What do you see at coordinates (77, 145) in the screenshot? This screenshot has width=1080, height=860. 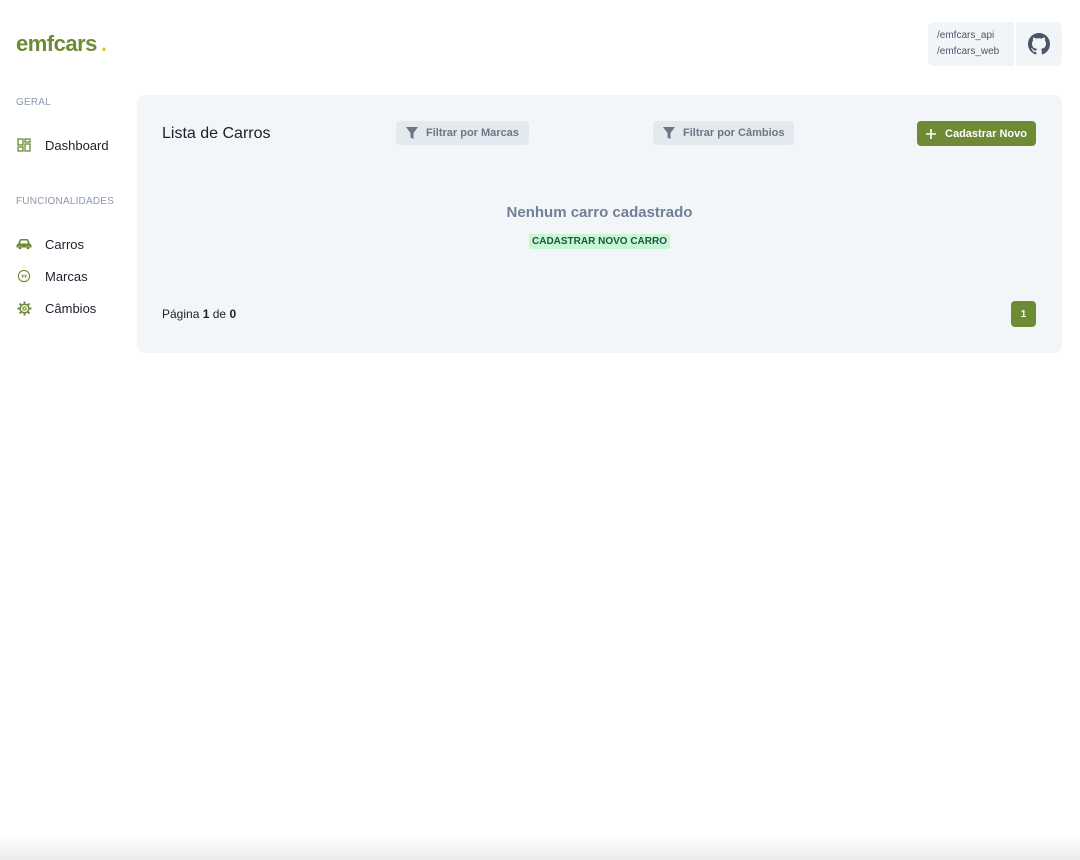 I see `sidebar-item-label: Dashboard` at bounding box center [77, 145].